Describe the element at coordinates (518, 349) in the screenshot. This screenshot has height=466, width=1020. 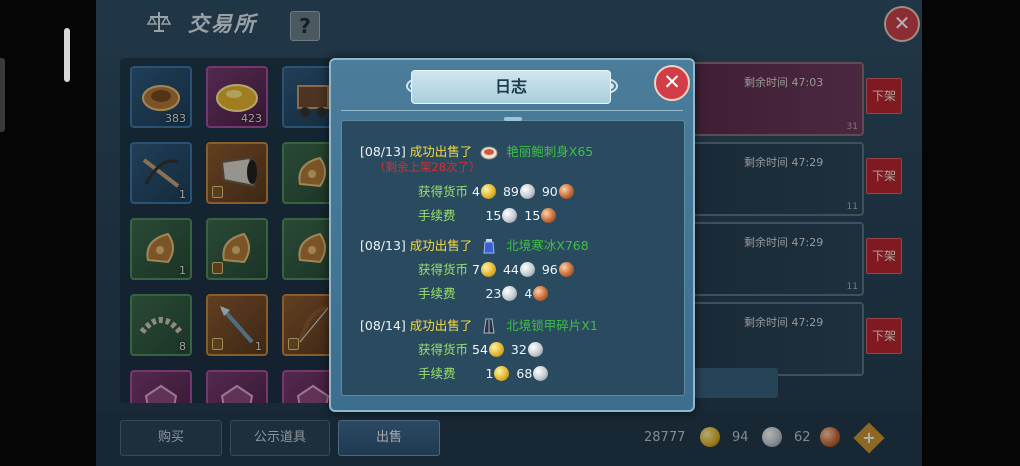
I see `income-silver: 32` at that location.